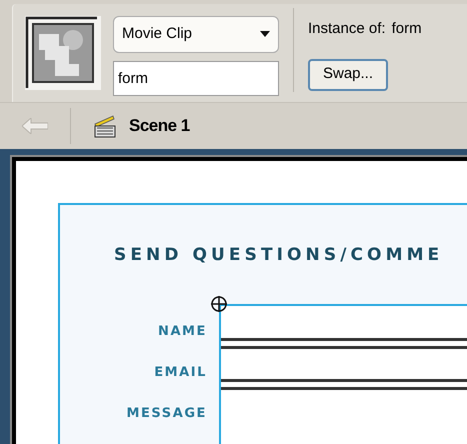 Image resolution: width=467 pixels, height=444 pixels. Describe the element at coordinates (180, 373) in the screenshot. I see `field-label: EMAIL` at that location.